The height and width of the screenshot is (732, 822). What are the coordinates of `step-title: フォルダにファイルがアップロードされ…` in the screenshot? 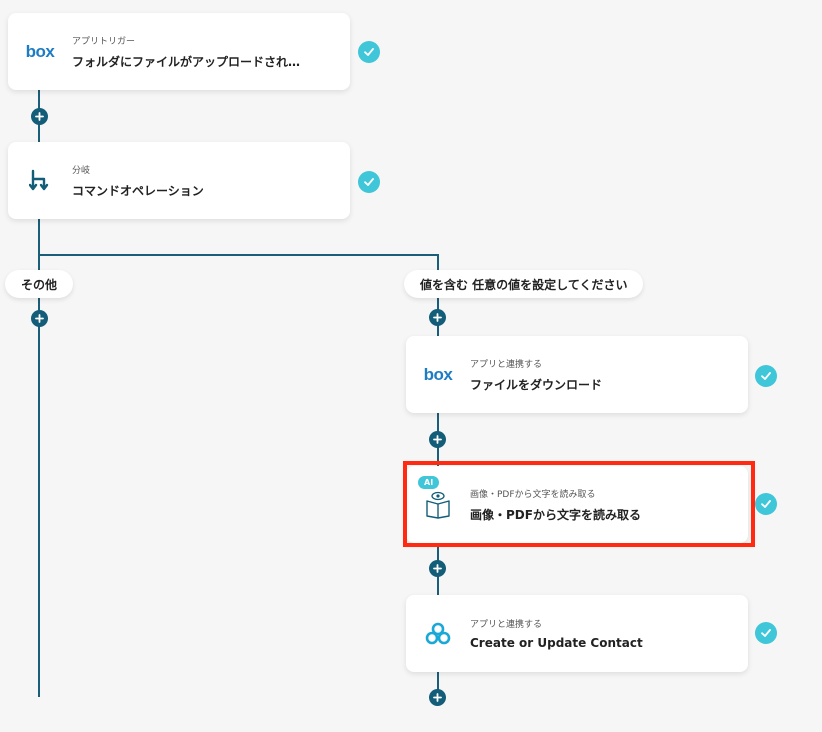 It's located at (186, 61).